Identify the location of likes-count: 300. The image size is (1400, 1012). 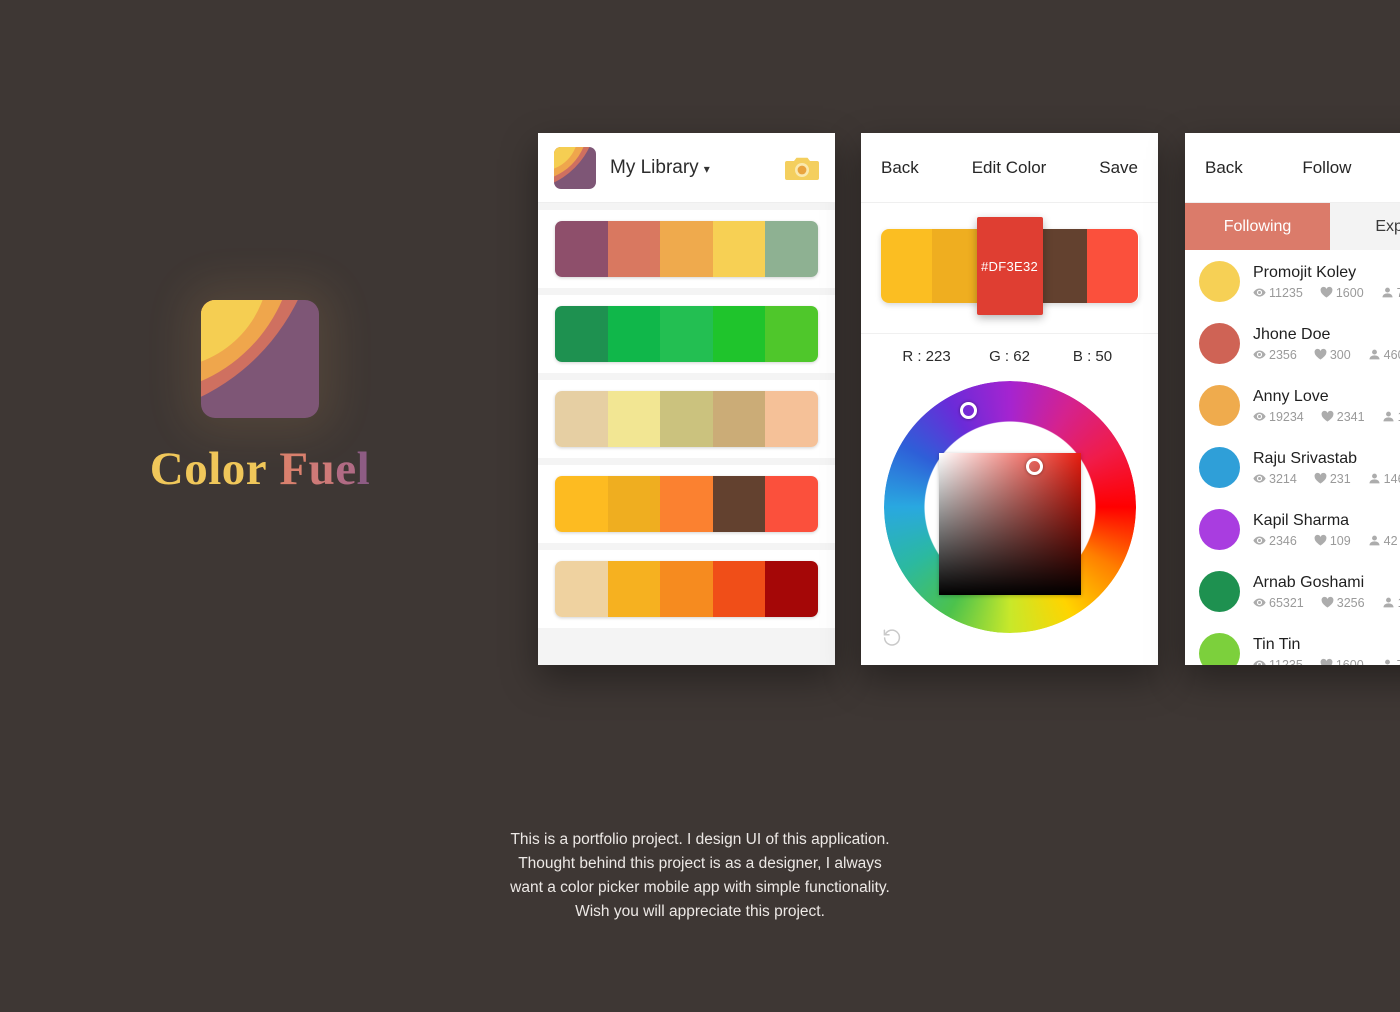
(1340, 354).